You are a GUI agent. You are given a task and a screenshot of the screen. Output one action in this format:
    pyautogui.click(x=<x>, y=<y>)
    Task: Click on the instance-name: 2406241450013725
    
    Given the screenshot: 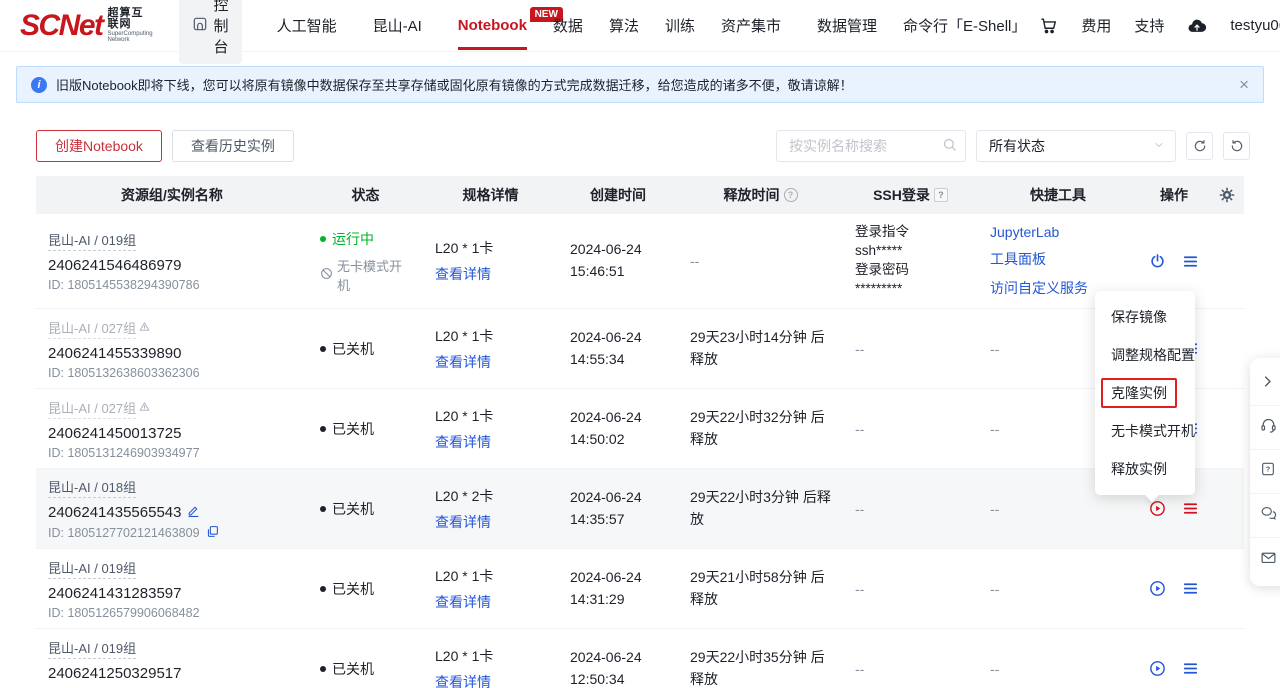 What is the action you would take?
    pyautogui.click(x=115, y=433)
    